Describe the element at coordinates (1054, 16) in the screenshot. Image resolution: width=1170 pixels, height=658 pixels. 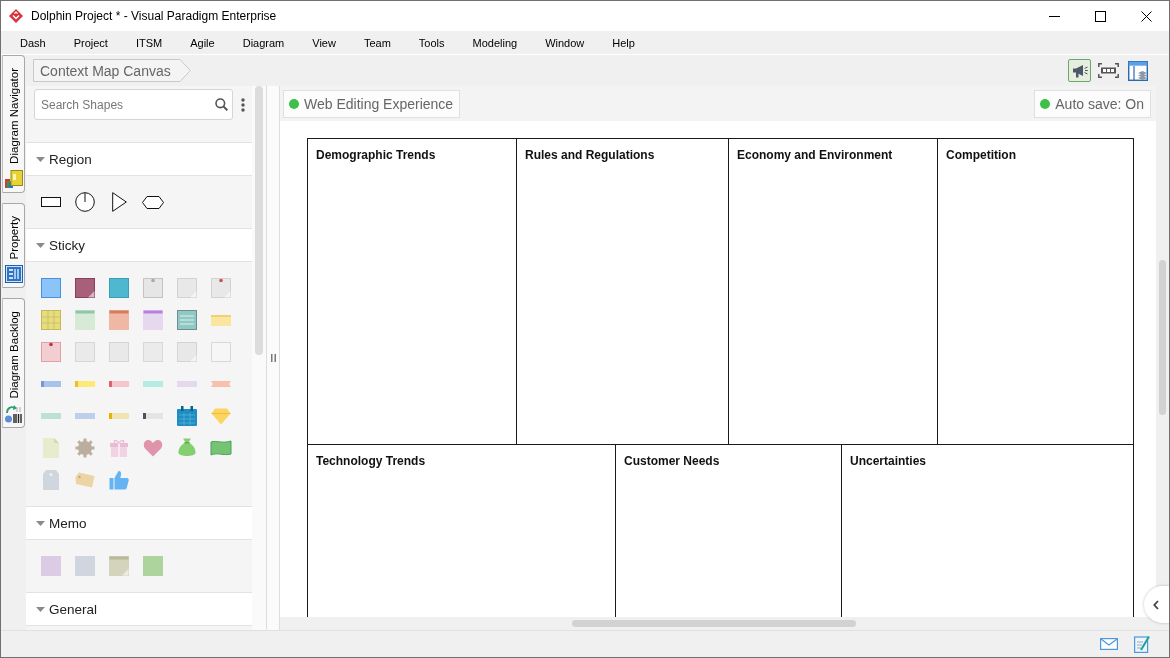
I see `minimize-icon` at that location.